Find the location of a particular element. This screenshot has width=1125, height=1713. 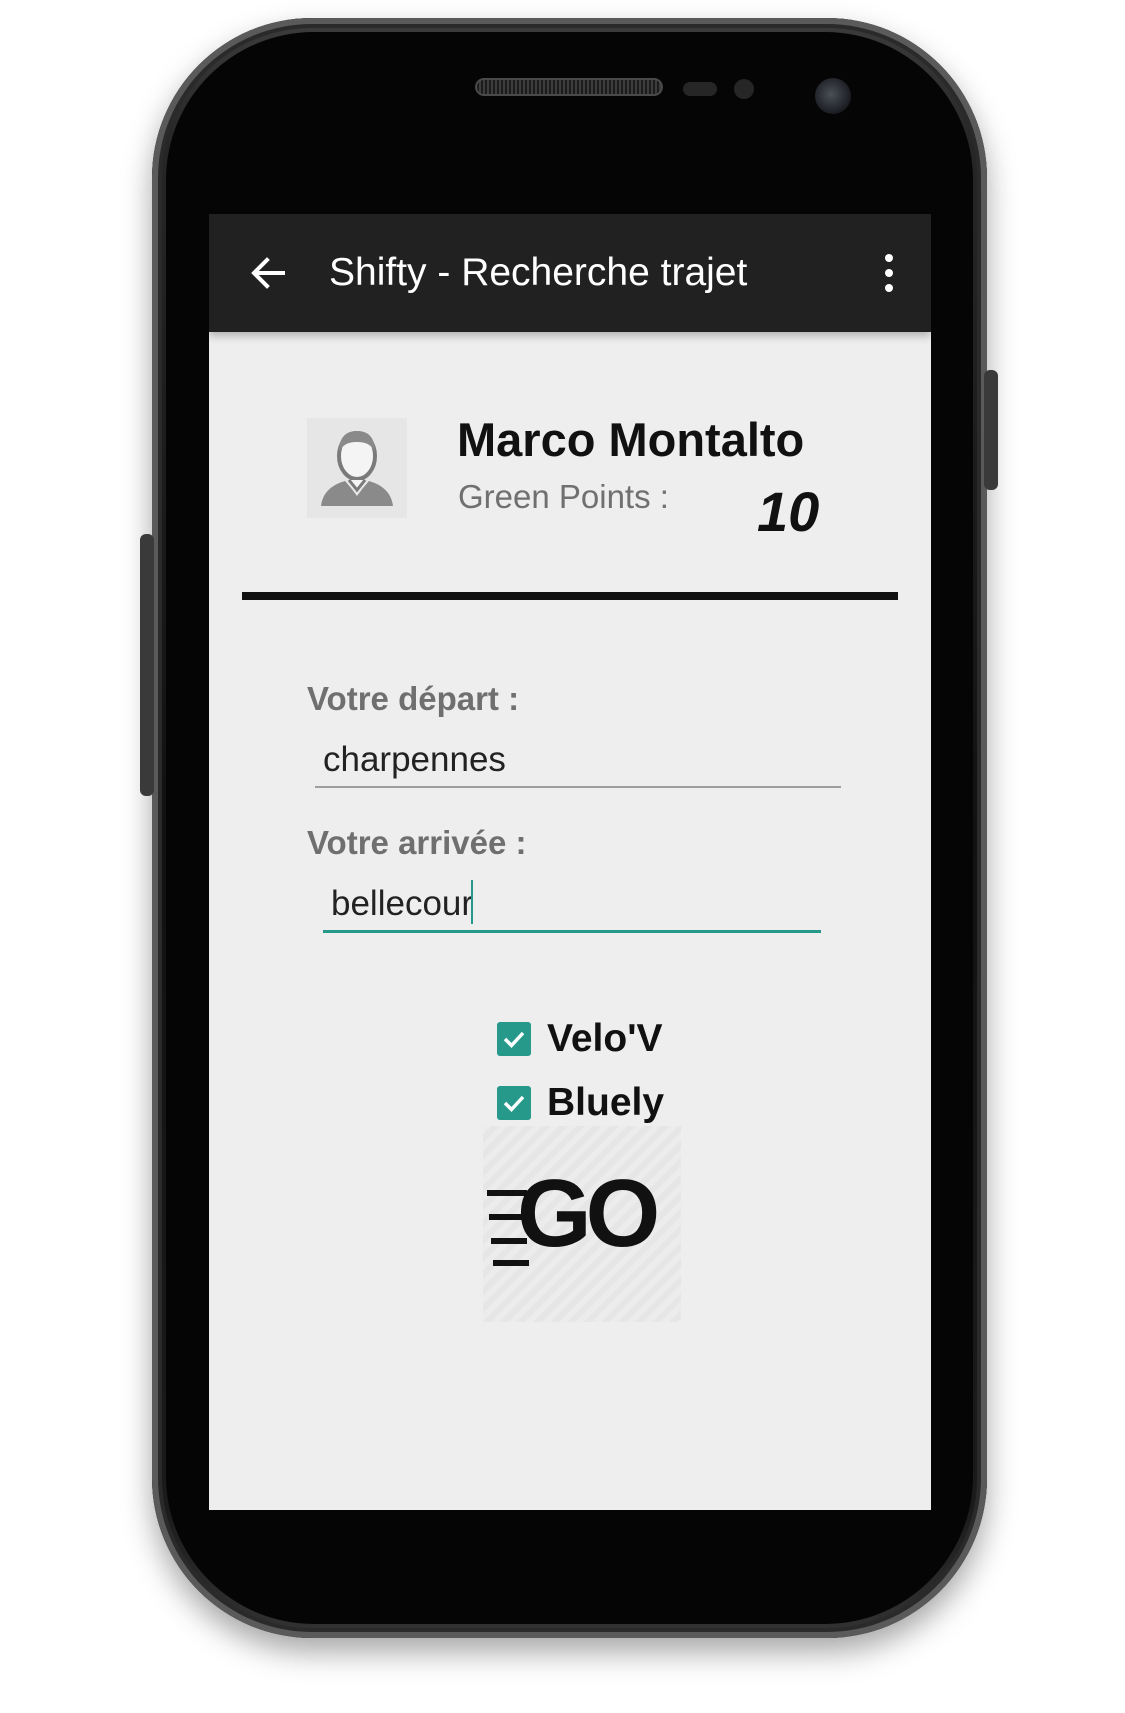

power-button is located at coordinates (991, 430).